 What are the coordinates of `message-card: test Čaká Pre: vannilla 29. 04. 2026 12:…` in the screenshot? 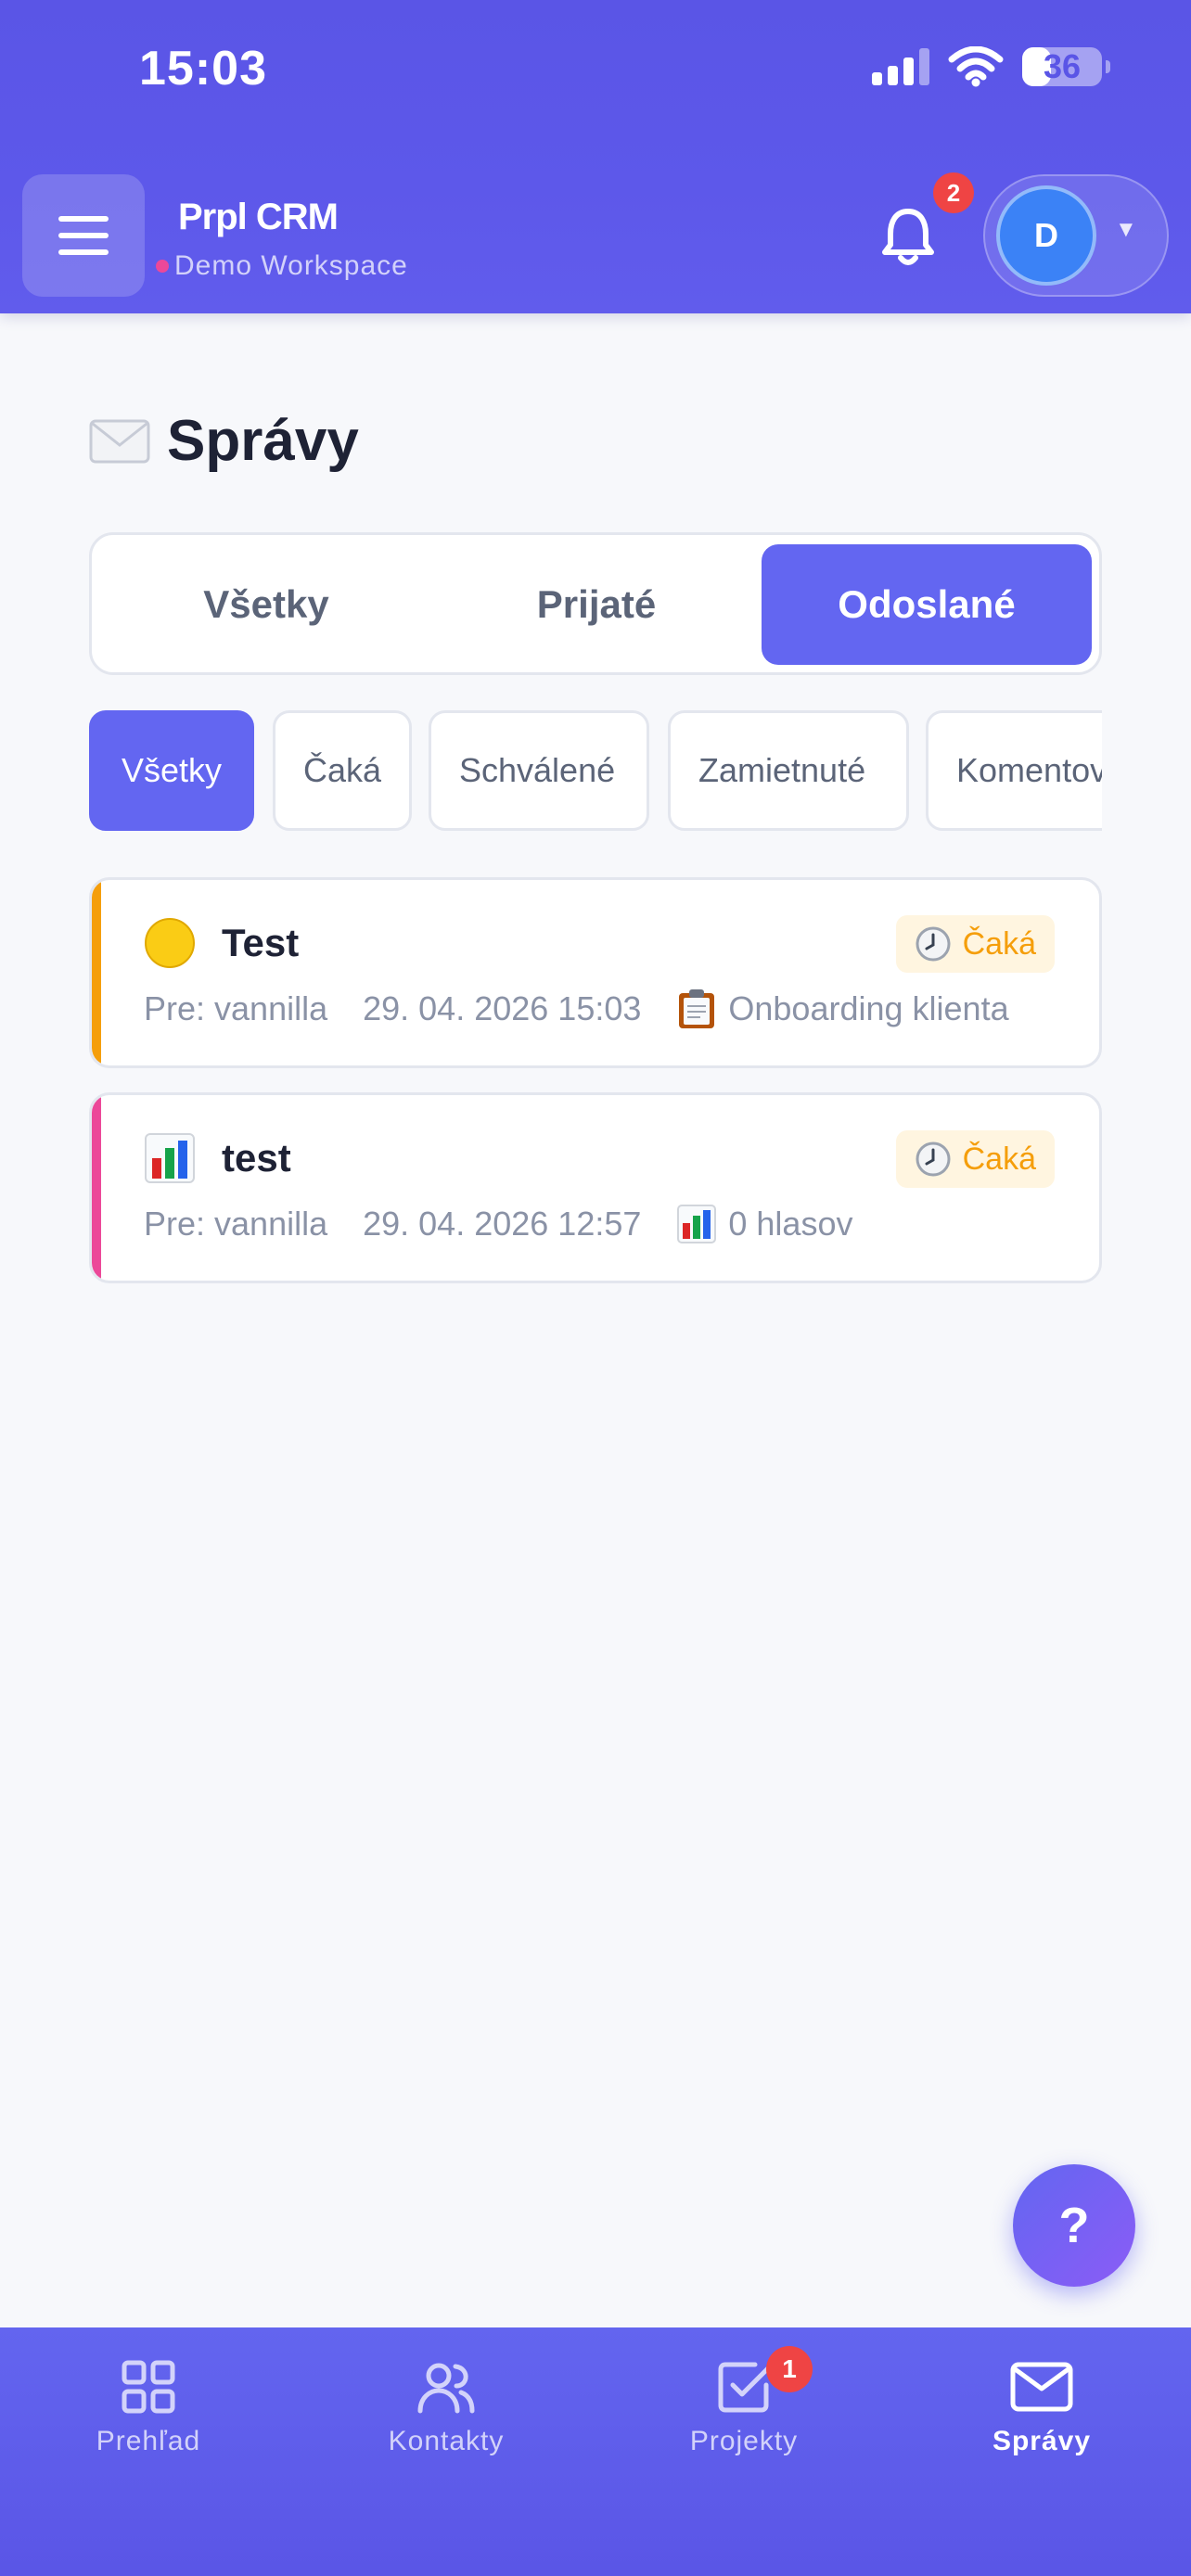 It's located at (595, 1187).